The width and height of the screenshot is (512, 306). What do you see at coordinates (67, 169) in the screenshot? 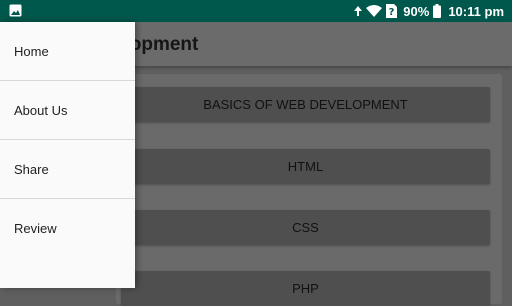
I see `drawer-item-share: Share` at bounding box center [67, 169].